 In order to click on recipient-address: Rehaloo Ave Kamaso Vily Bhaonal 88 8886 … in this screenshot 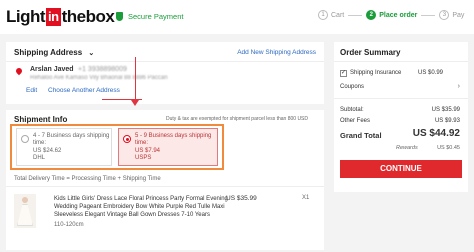, I will do `click(99, 78)`.